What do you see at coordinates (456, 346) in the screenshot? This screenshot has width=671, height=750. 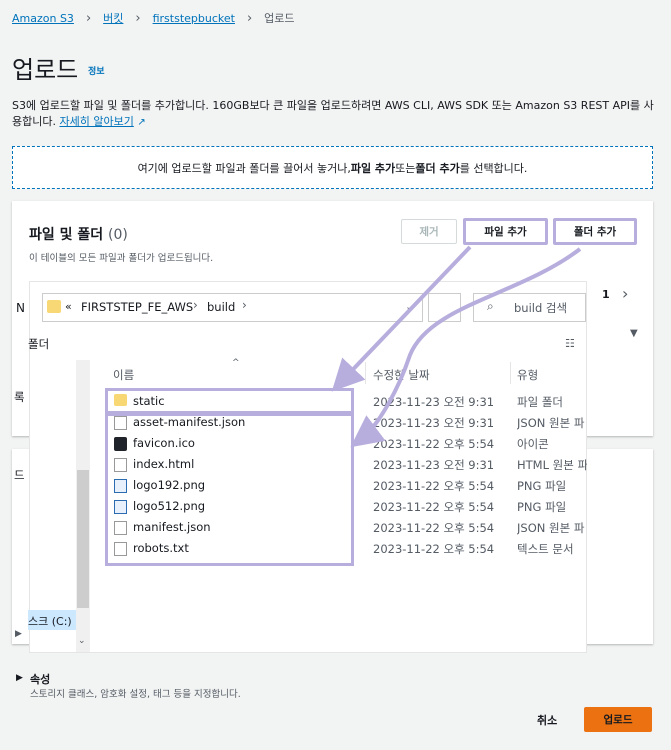 I see `annotation-arrows` at bounding box center [456, 346].